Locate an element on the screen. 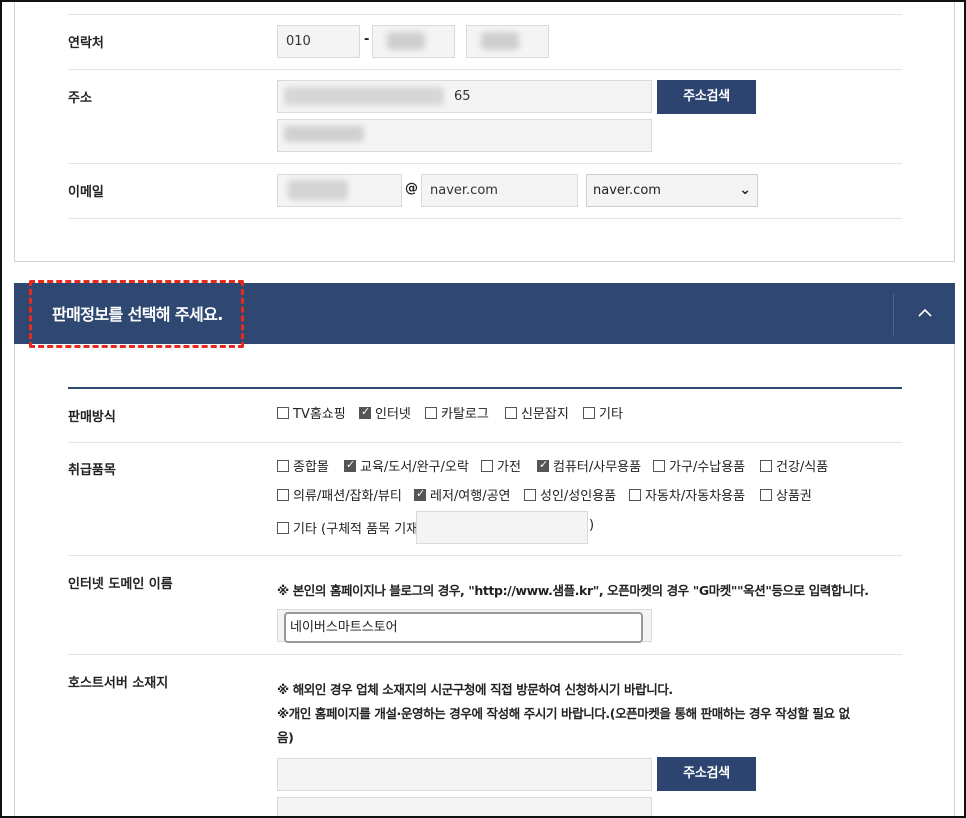 The width and height of the screenshot is (966, 818). section-border-left is located at coordinates (14, 581).